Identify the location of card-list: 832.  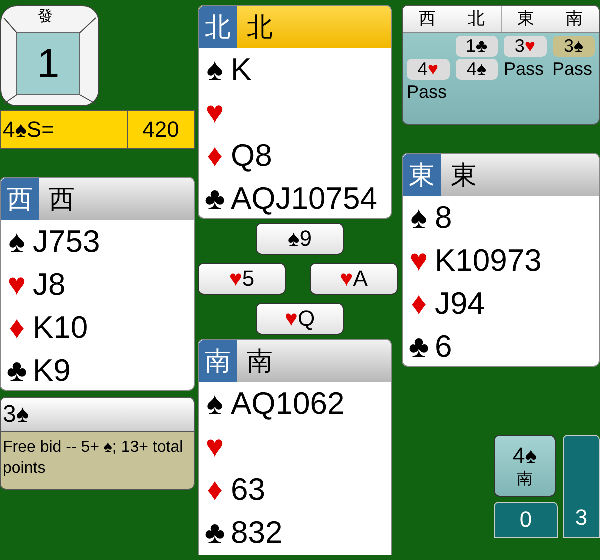
(257, 532).